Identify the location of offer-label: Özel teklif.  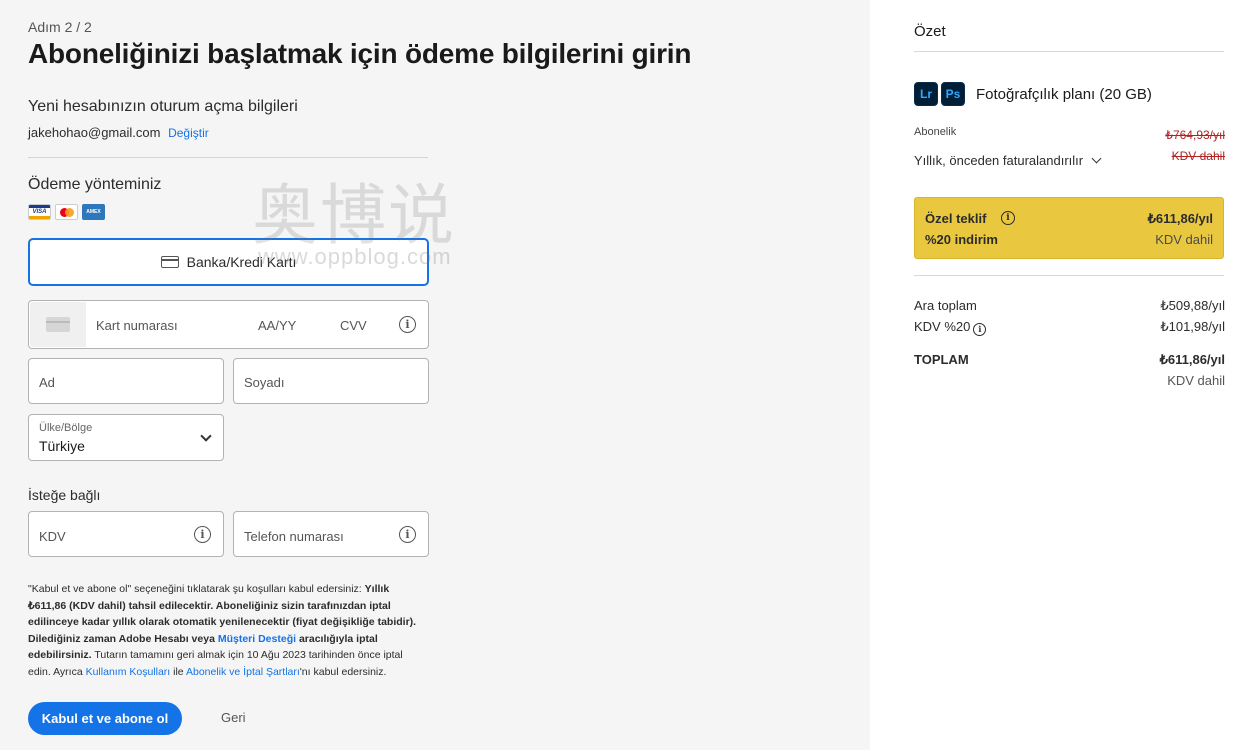
(956, 218).